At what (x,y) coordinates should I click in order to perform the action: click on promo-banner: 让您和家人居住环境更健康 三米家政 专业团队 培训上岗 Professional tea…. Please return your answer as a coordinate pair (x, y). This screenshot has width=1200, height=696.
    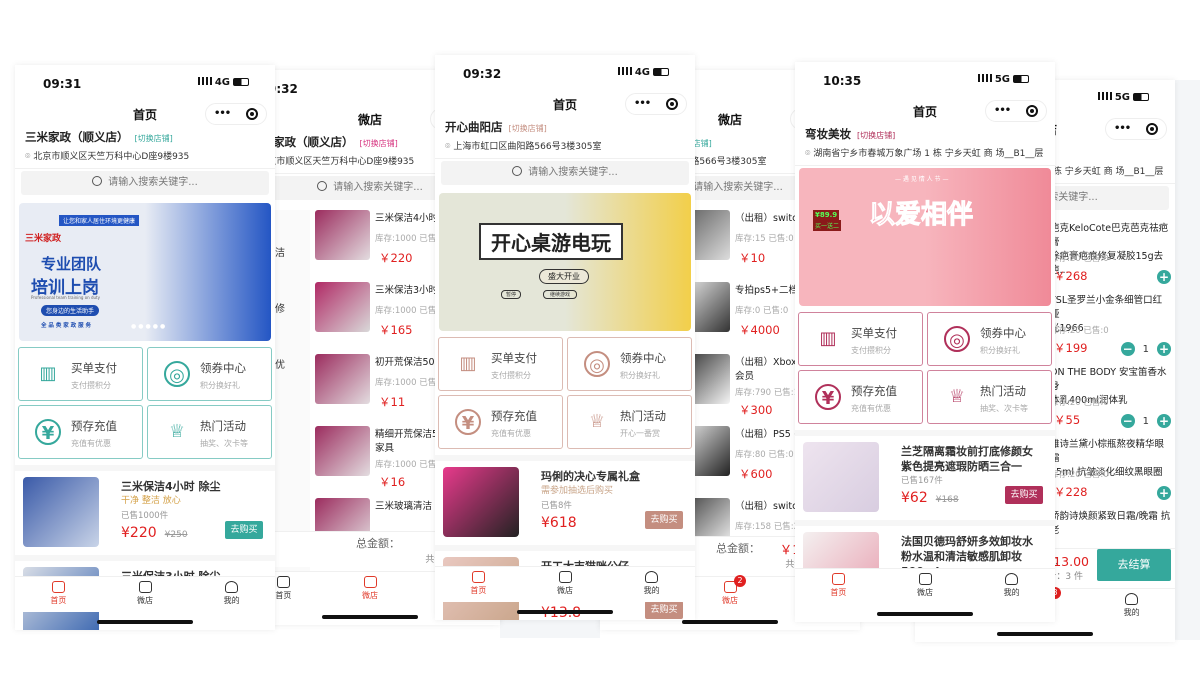
    Looking at the image, I should click on (145, 272).